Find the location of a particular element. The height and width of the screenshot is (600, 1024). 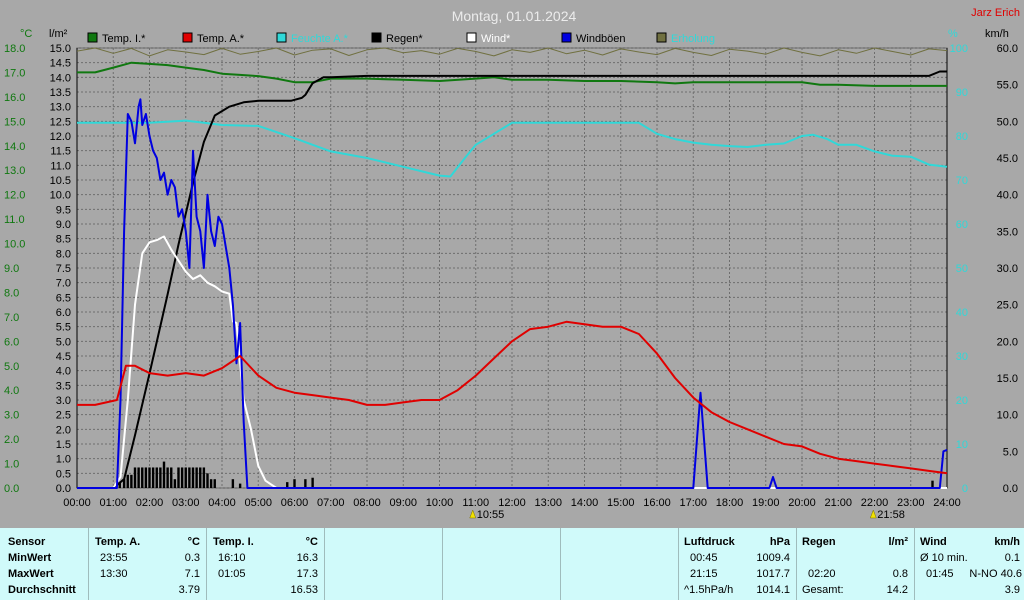

rain-tick-label: 4.0 is located at coordinates (63, 372).